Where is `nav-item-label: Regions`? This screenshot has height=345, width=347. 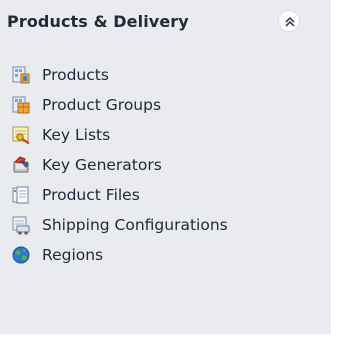
nav-item-label: Regions is located at coordinates (73, 255).